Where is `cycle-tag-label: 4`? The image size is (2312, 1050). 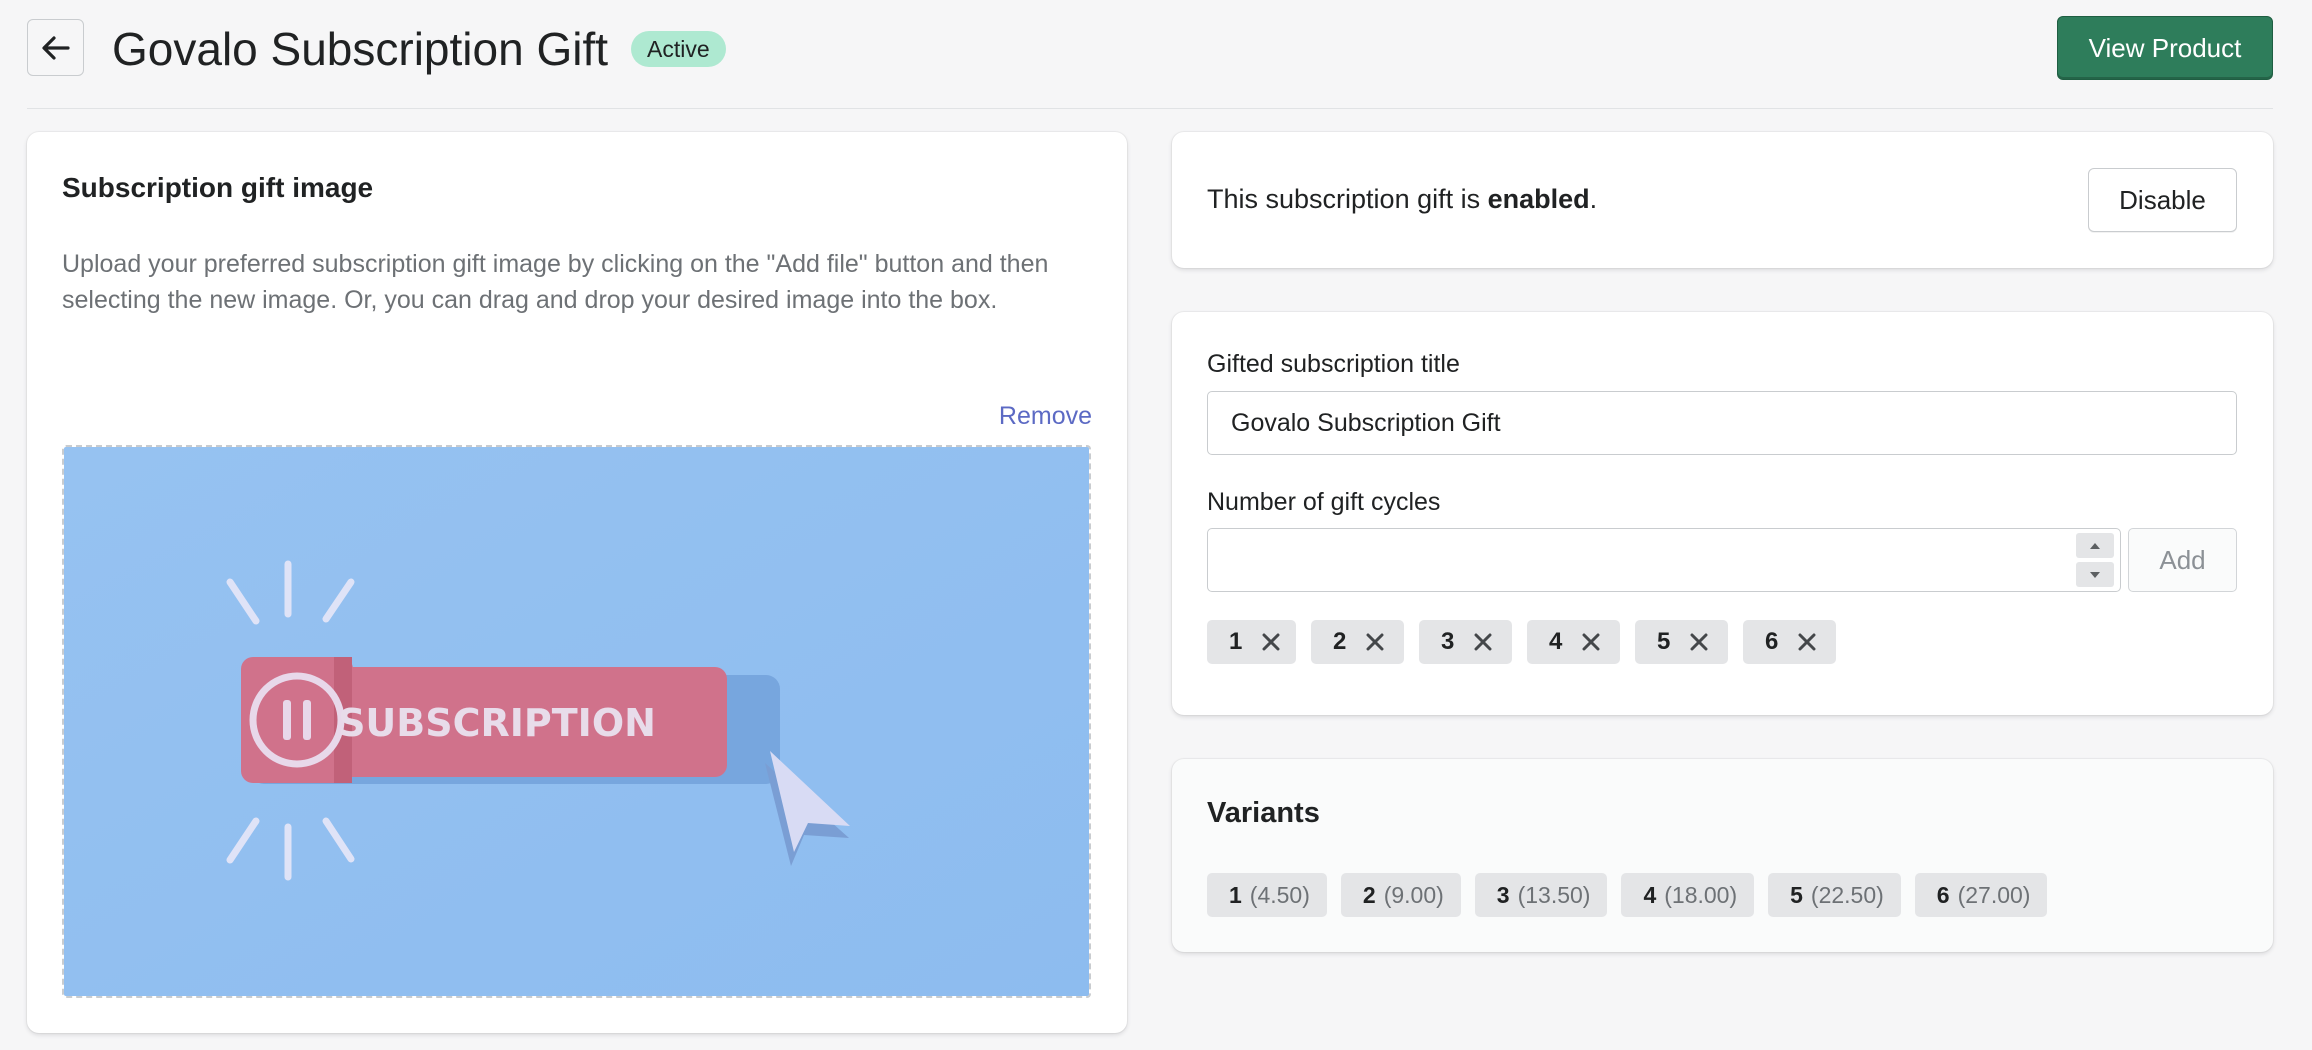 cycle-tag-label: 4 is located at coordinates (1556, 641).